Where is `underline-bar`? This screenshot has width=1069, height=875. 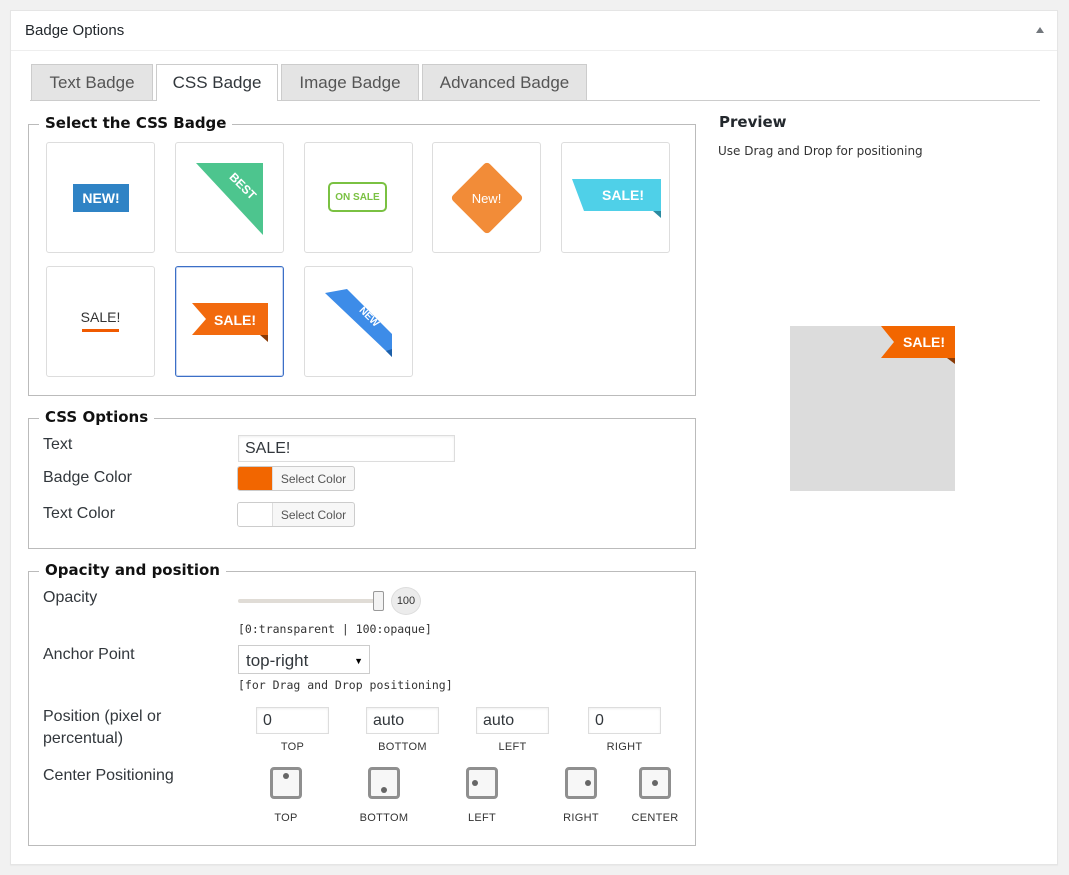
underline-bar is located at coordinates (100, 330).